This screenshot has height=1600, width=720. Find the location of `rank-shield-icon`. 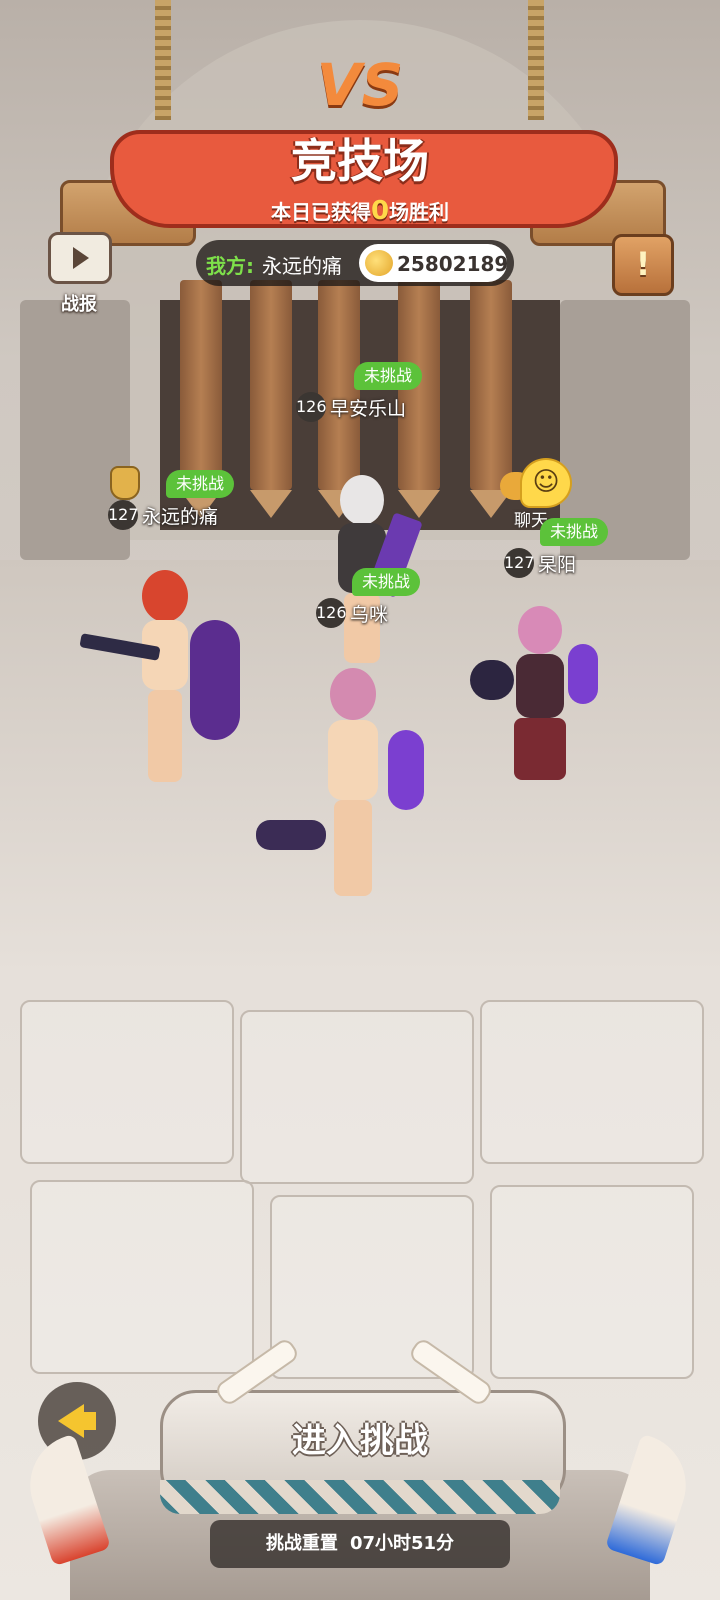

rank-shield-icon is located at coordinates (125, 483).